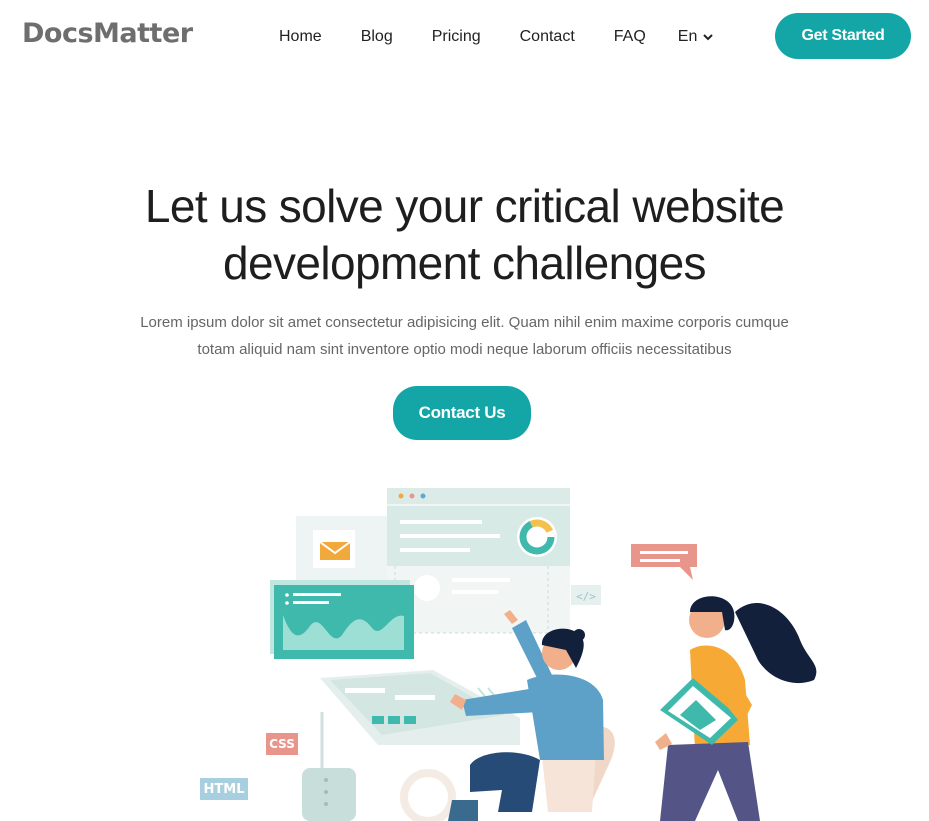 Image resolution: width=929 pixels, height=821 pixels. I want to click on main-nav: Home Blog Pricing Contact FAQ En, so click(496, 37).